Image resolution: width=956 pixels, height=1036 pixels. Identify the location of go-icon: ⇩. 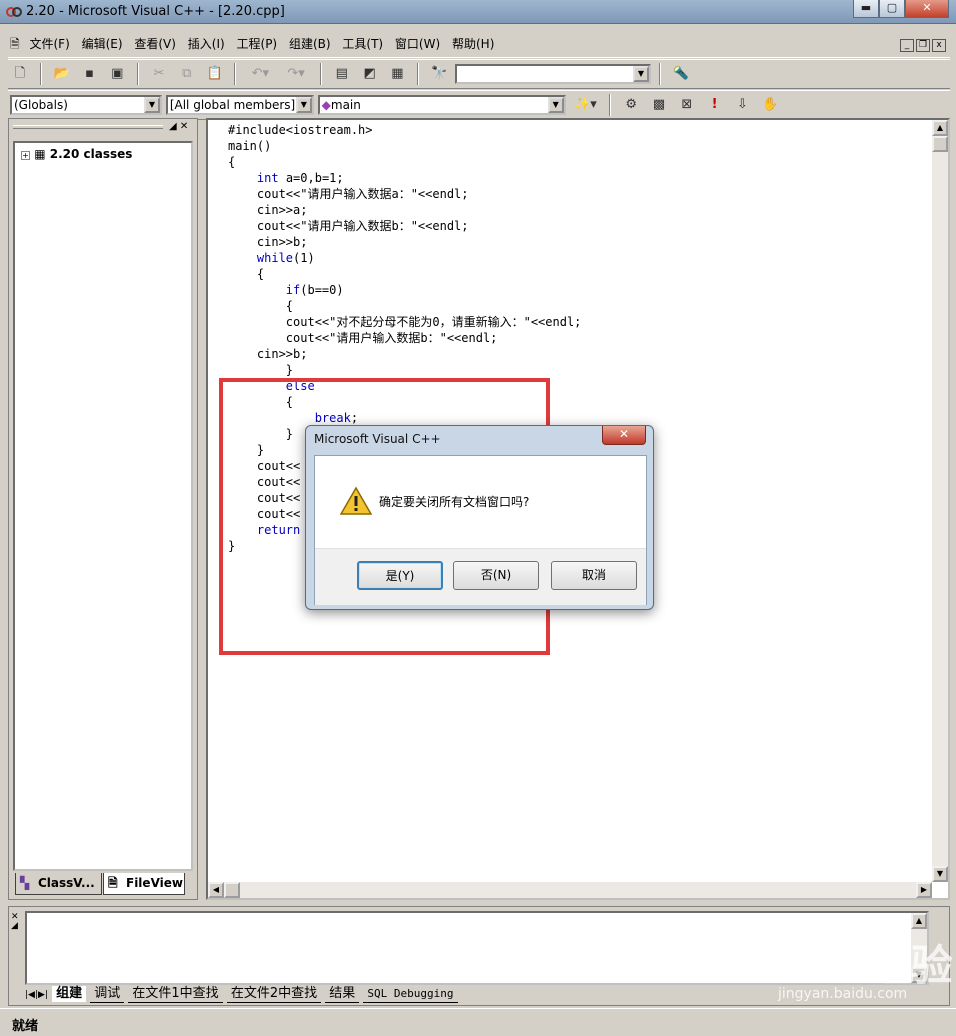
(742, 105).